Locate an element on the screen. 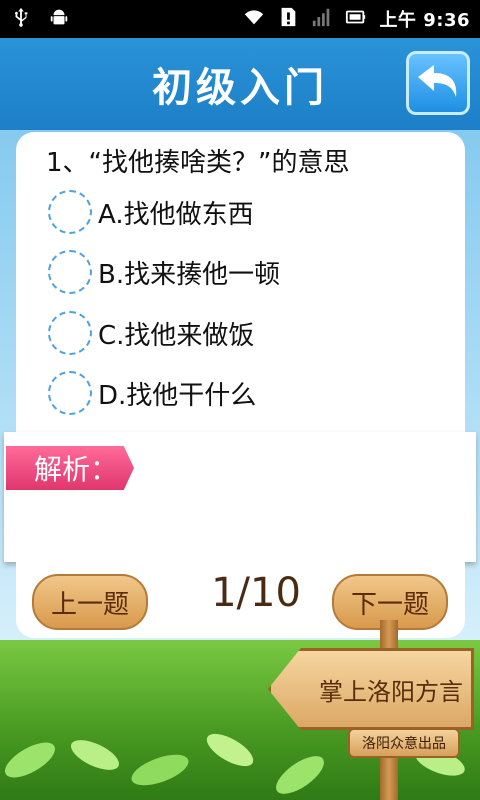 This screenshot has height=800, width=480. status-bar: 上午 9:36 is located at coordinates (240, 19).